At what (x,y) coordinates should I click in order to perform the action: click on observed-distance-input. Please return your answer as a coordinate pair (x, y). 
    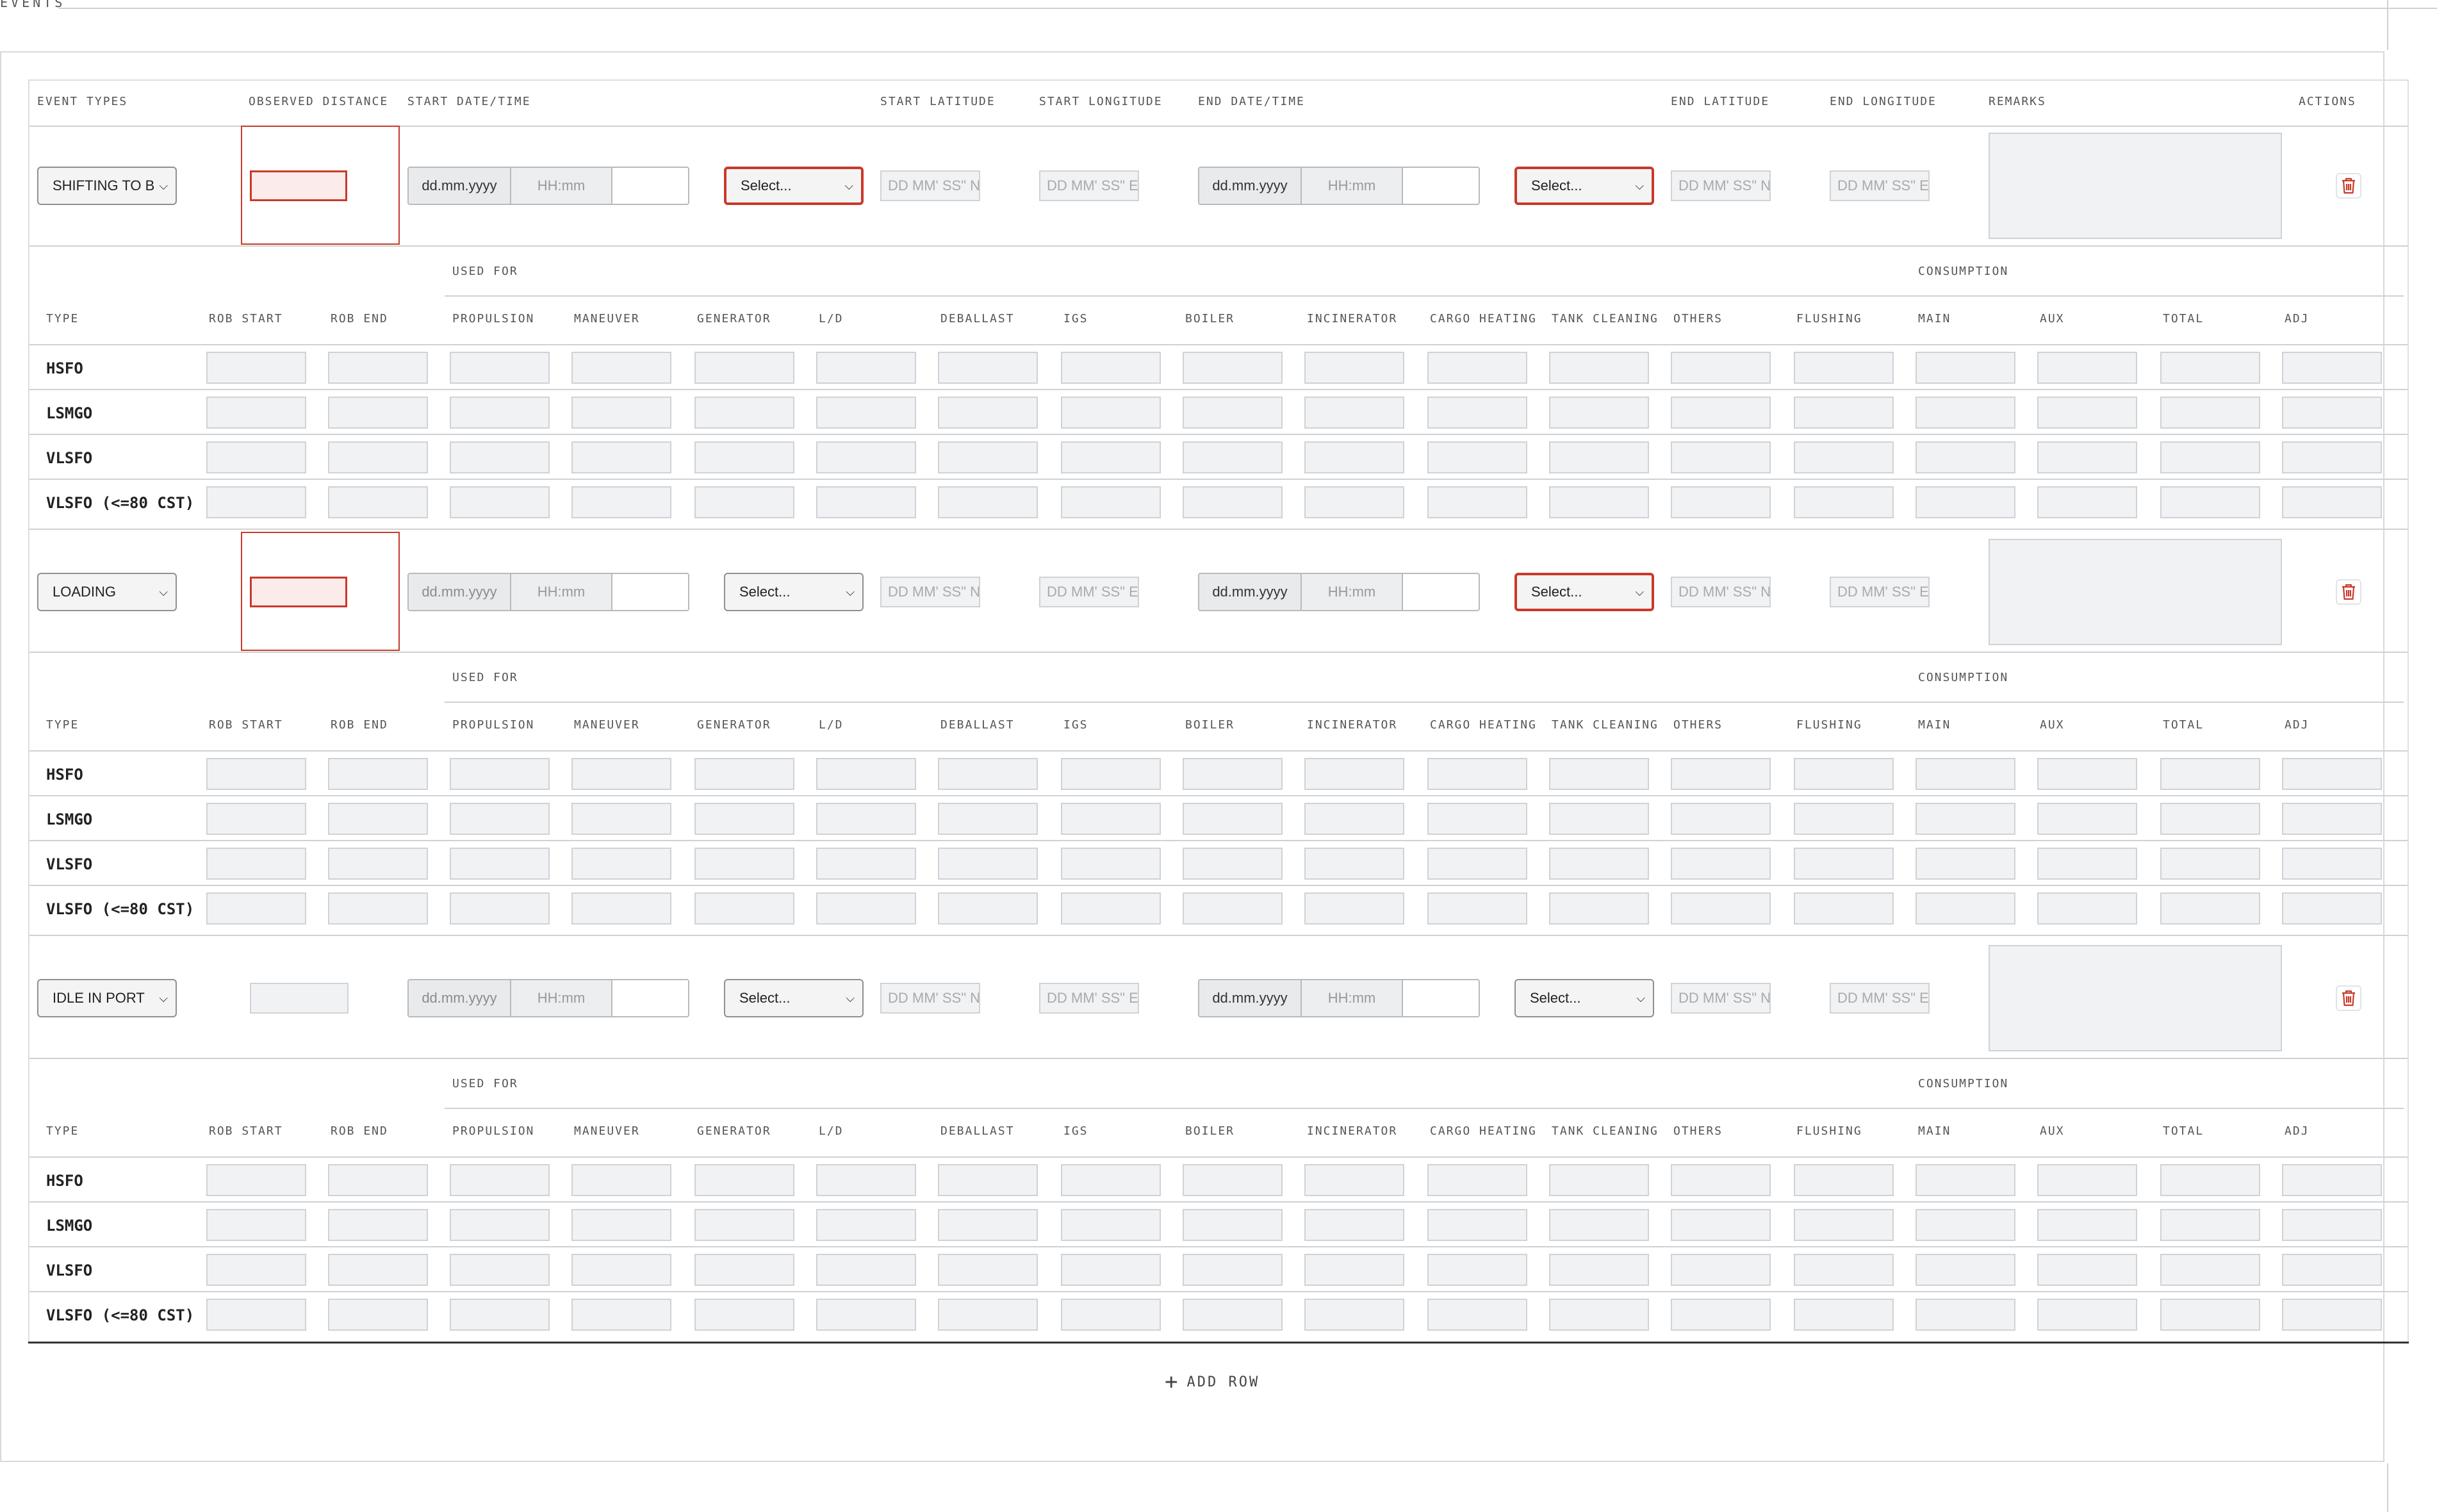
    Looking at the image, I should click on (299, 999).